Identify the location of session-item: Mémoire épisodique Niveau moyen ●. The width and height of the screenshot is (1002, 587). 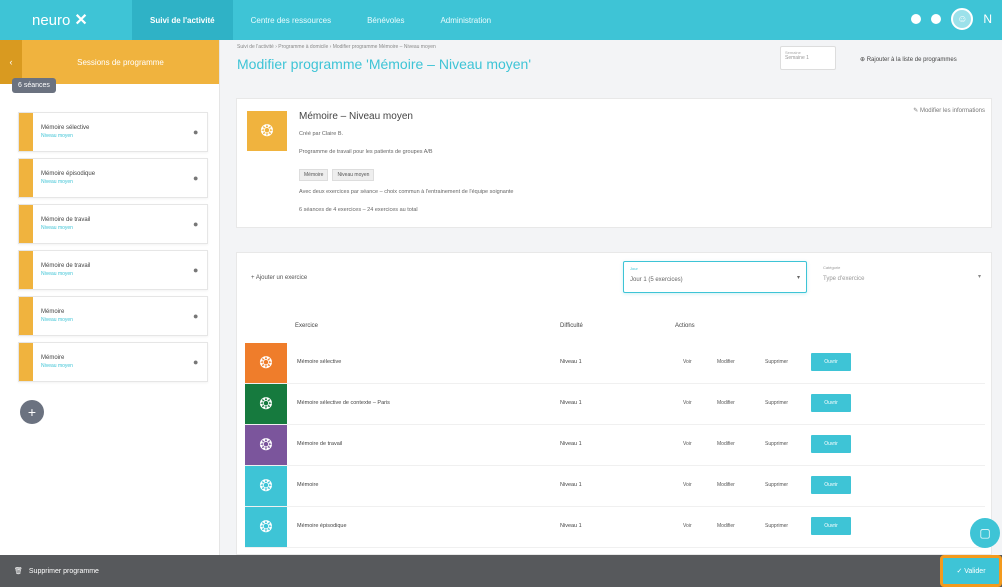
(113, 178).